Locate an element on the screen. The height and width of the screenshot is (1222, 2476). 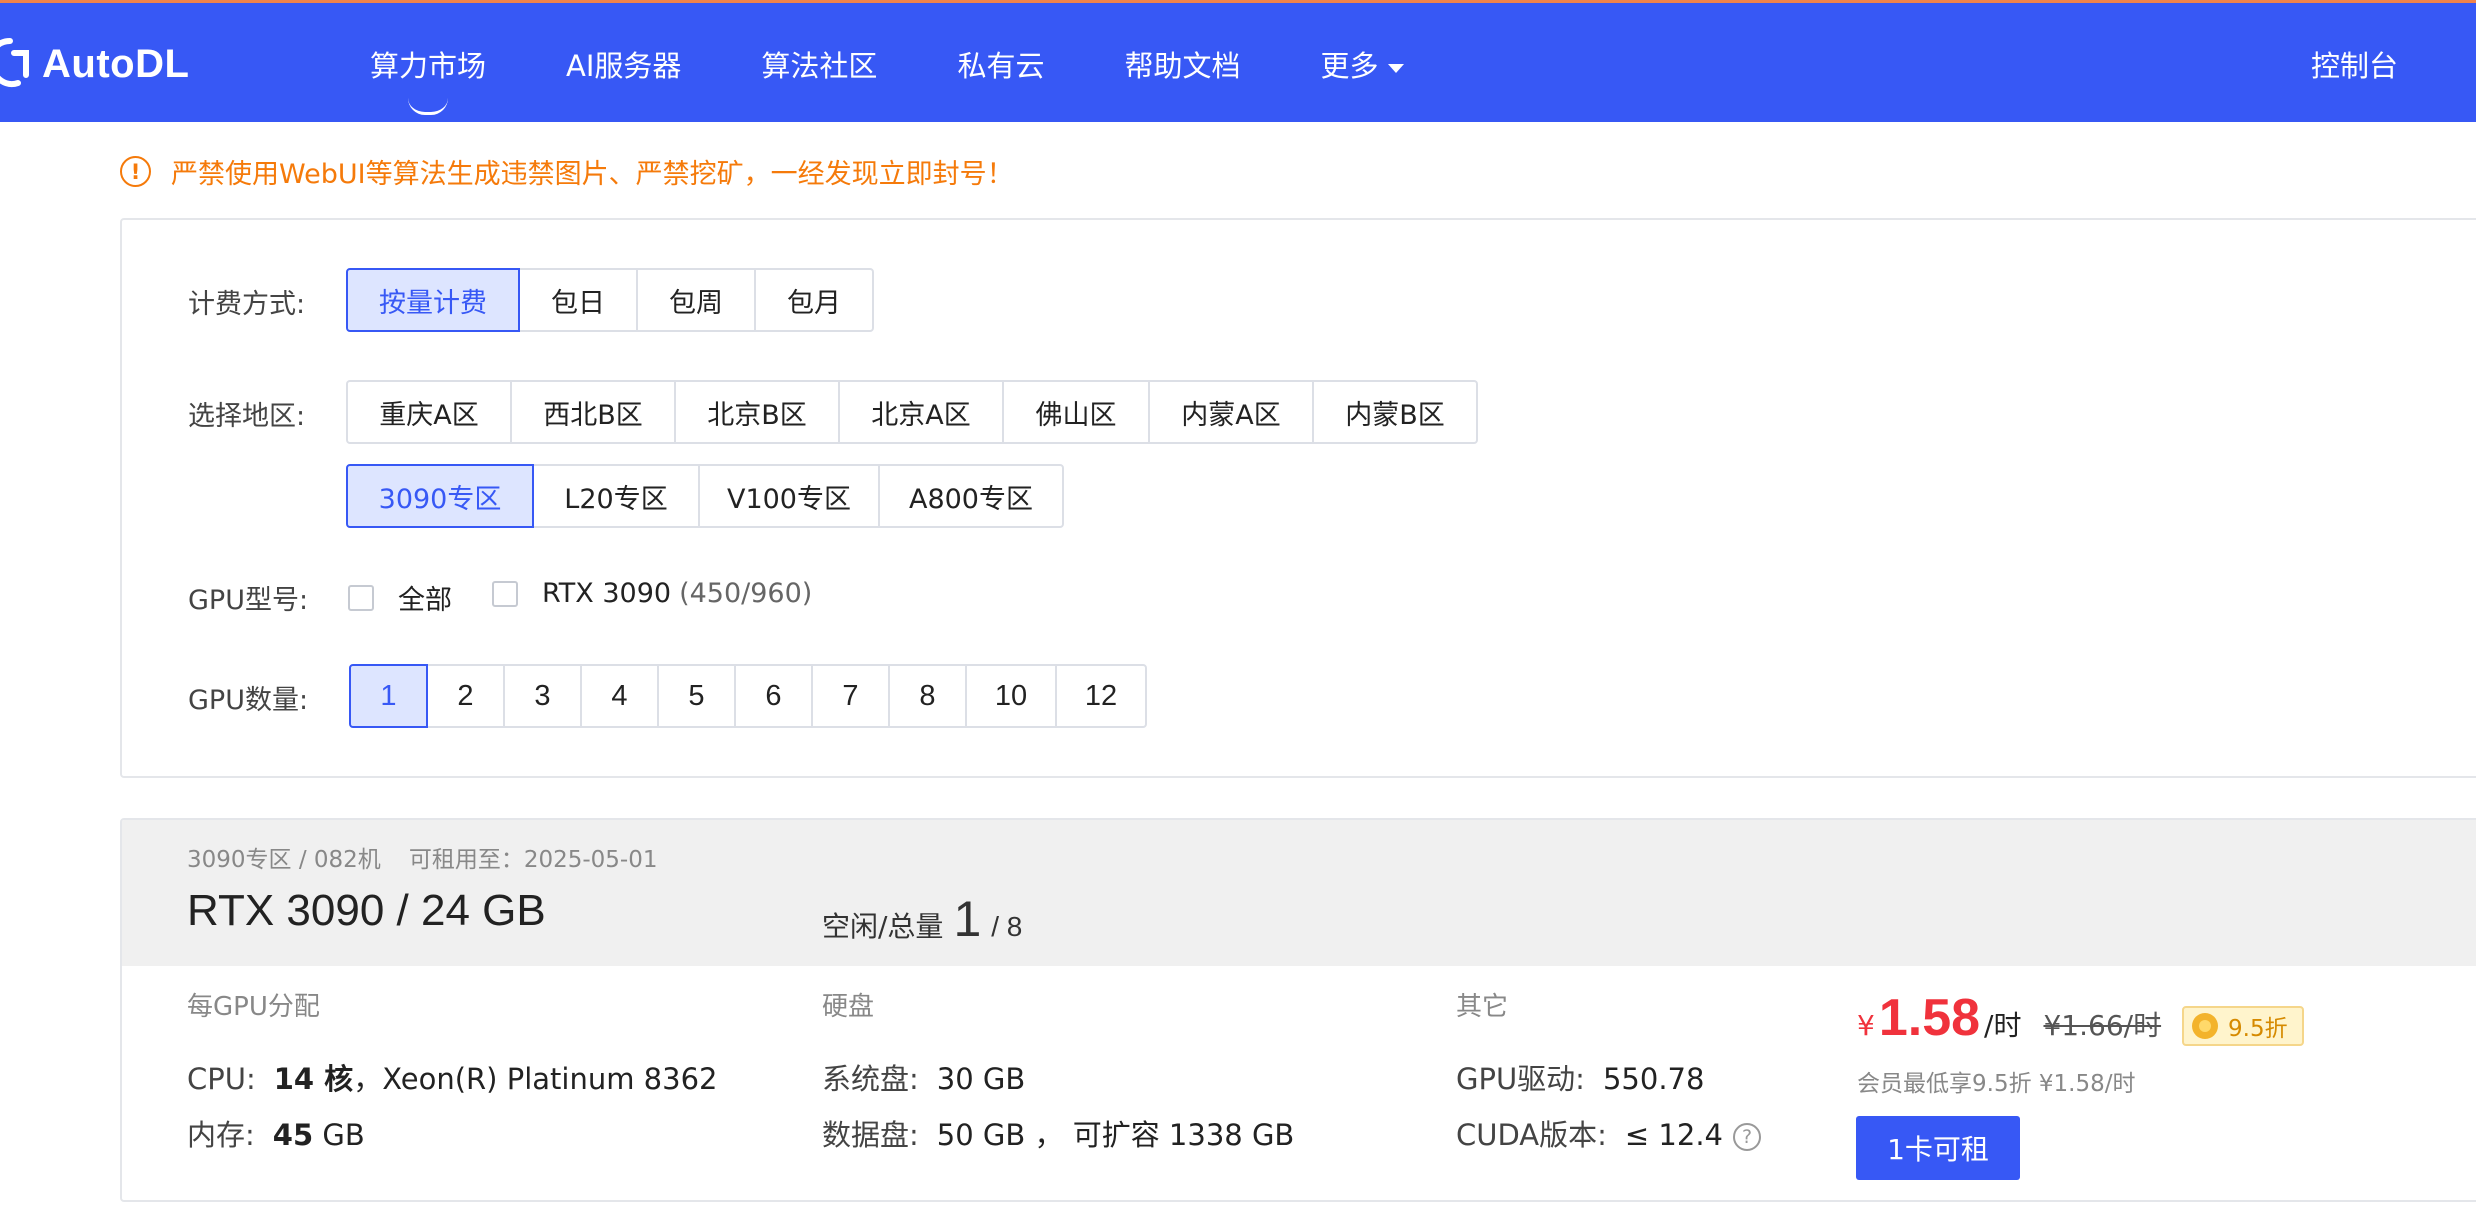
nav-more-label: 更多 is located at coordinates (1349, 66).